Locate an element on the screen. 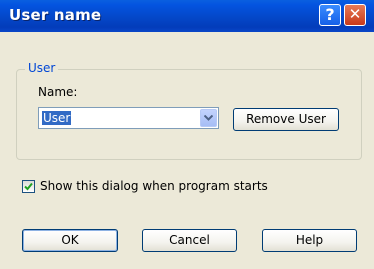  title-close-button: ✕ is located at coordinates (355, 15).